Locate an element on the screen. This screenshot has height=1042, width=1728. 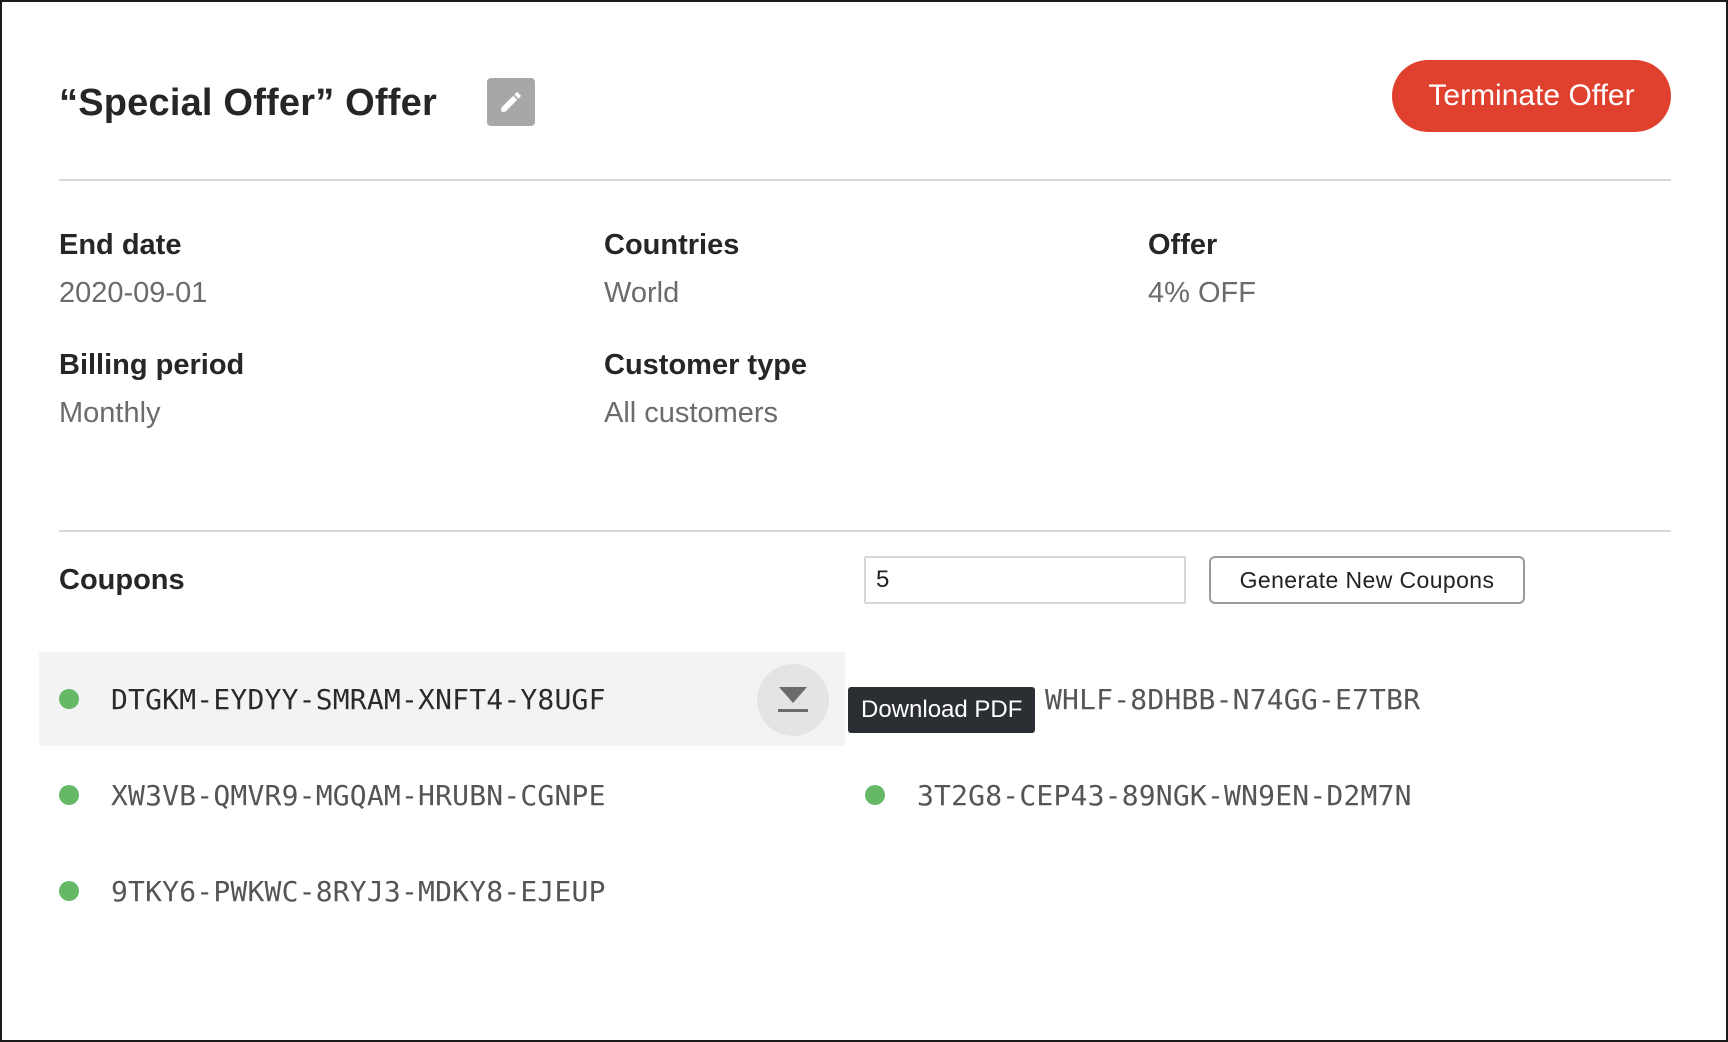
coupon-item: DTGKM-EYDYY-SMRAM-XNFT4-Y8UGF is located at coordinates (442, 699).